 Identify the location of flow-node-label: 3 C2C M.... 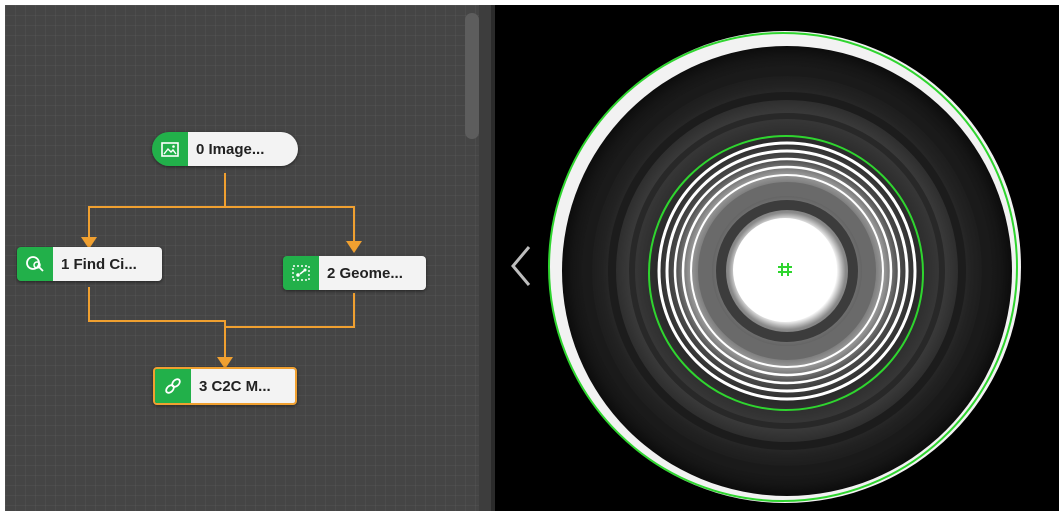
(243, 386).